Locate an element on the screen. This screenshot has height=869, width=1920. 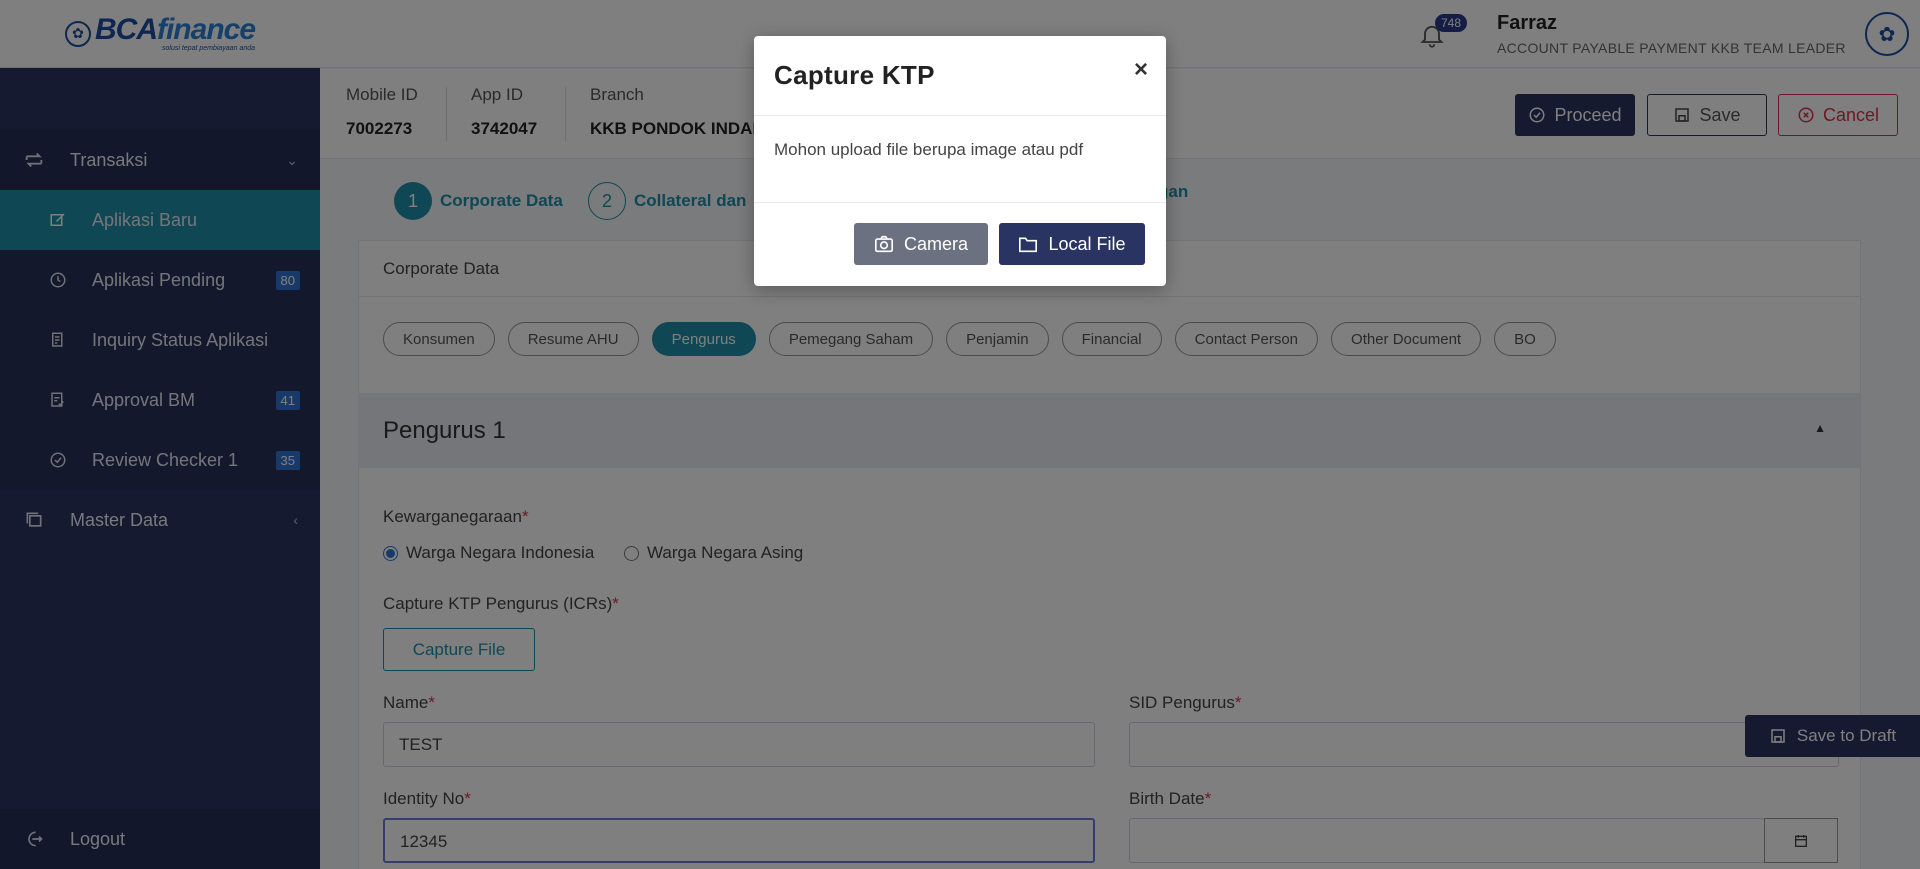
camera-label: Camera is located at coordinates (936, 243).